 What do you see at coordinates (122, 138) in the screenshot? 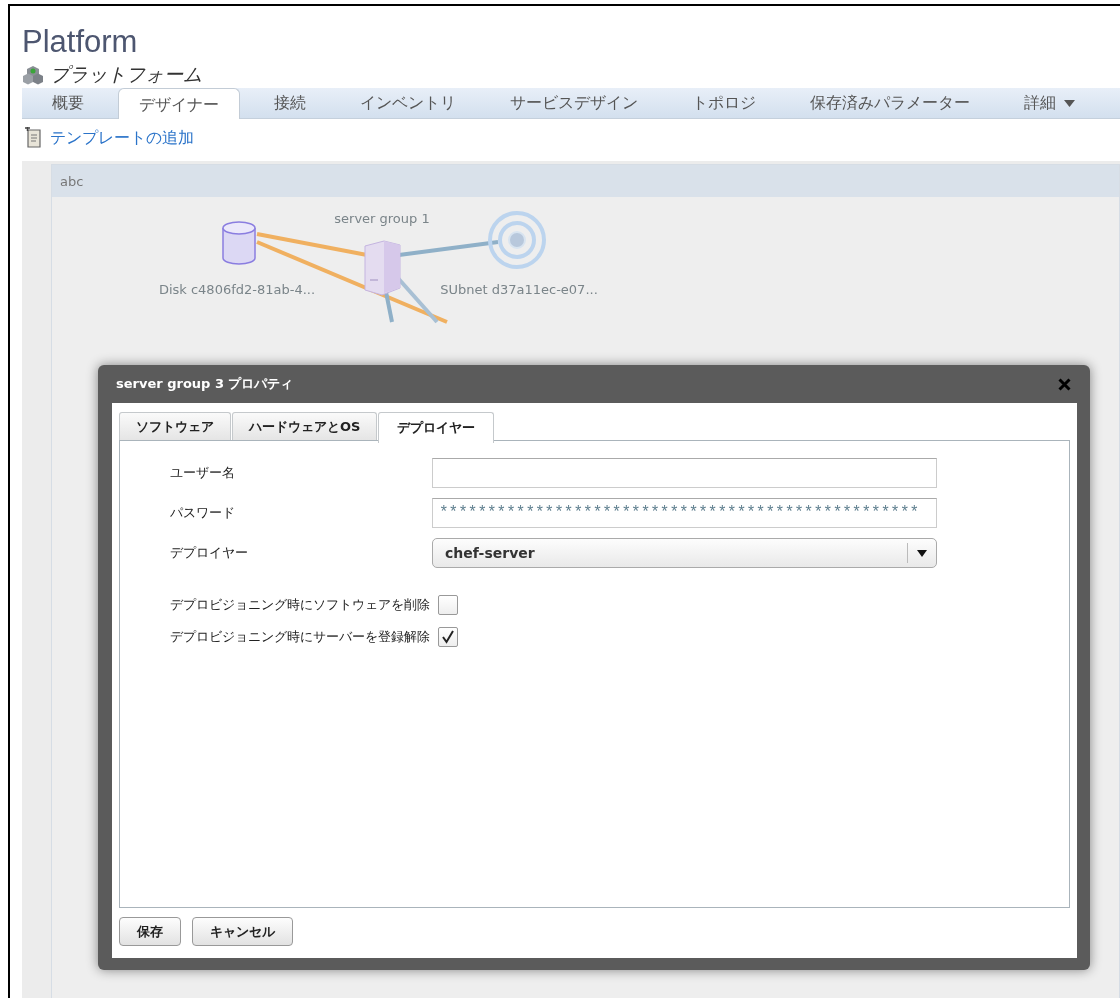
I see `add-template-link: テンプレートの追加` at bounding box center [122, 138].